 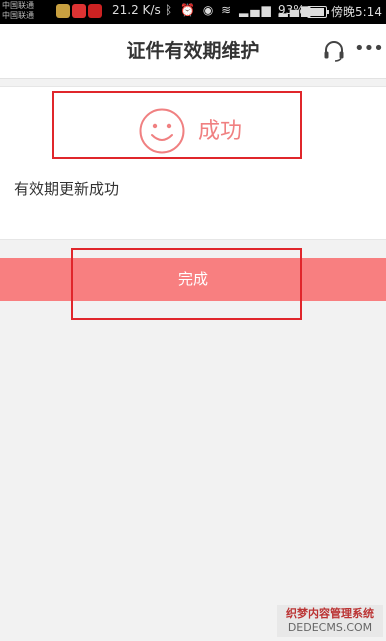 What do you see at coordinates (356, 12) in the screenshot?
I see `clock: 傍晚5:14` at bounding box center [356, 12].